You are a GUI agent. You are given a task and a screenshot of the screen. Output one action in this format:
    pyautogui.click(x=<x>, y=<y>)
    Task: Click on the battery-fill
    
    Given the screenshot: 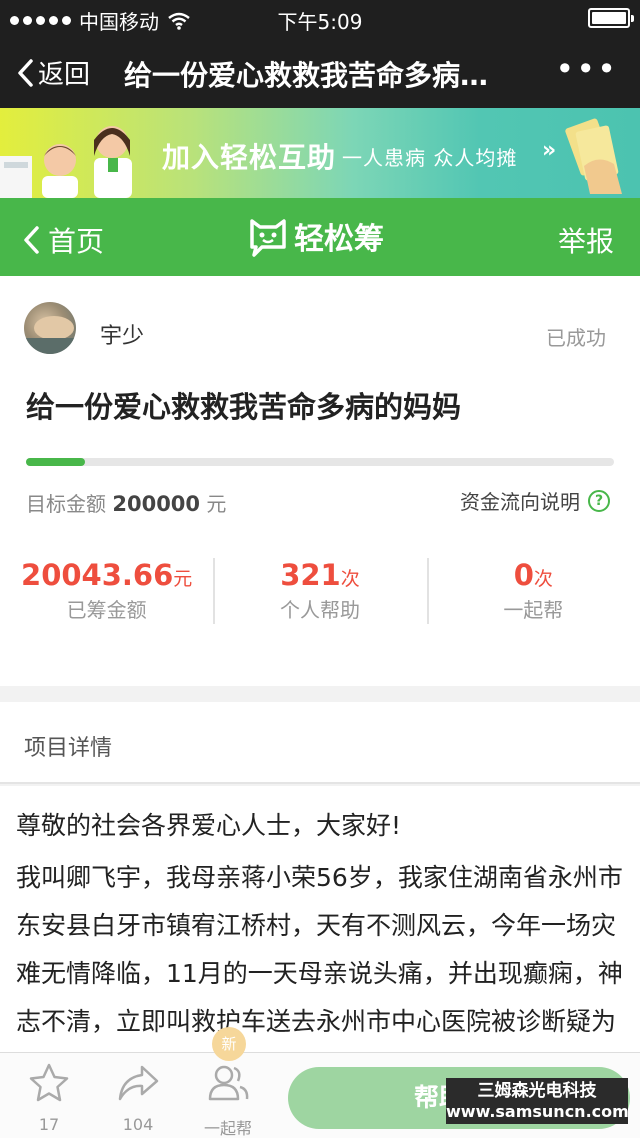 What is the action you would take?
    pyautogui.click(x=609, y=18)
    